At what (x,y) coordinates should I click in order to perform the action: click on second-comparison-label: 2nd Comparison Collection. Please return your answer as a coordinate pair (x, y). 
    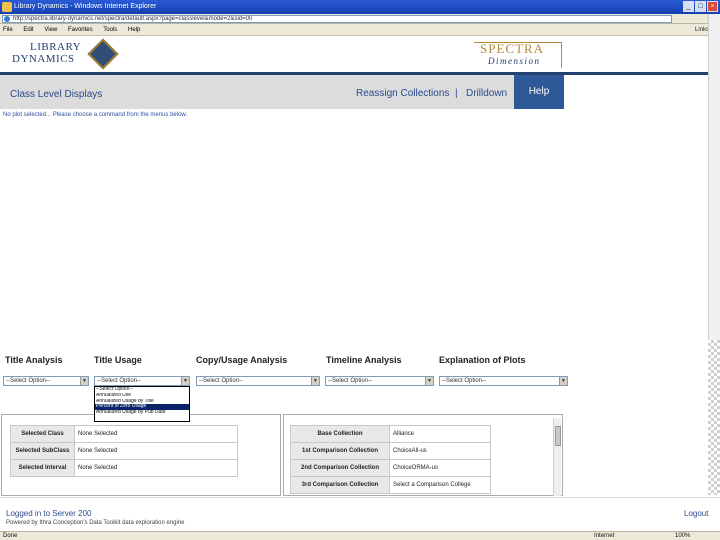
    Looking at the image, I should click on (340, 468).